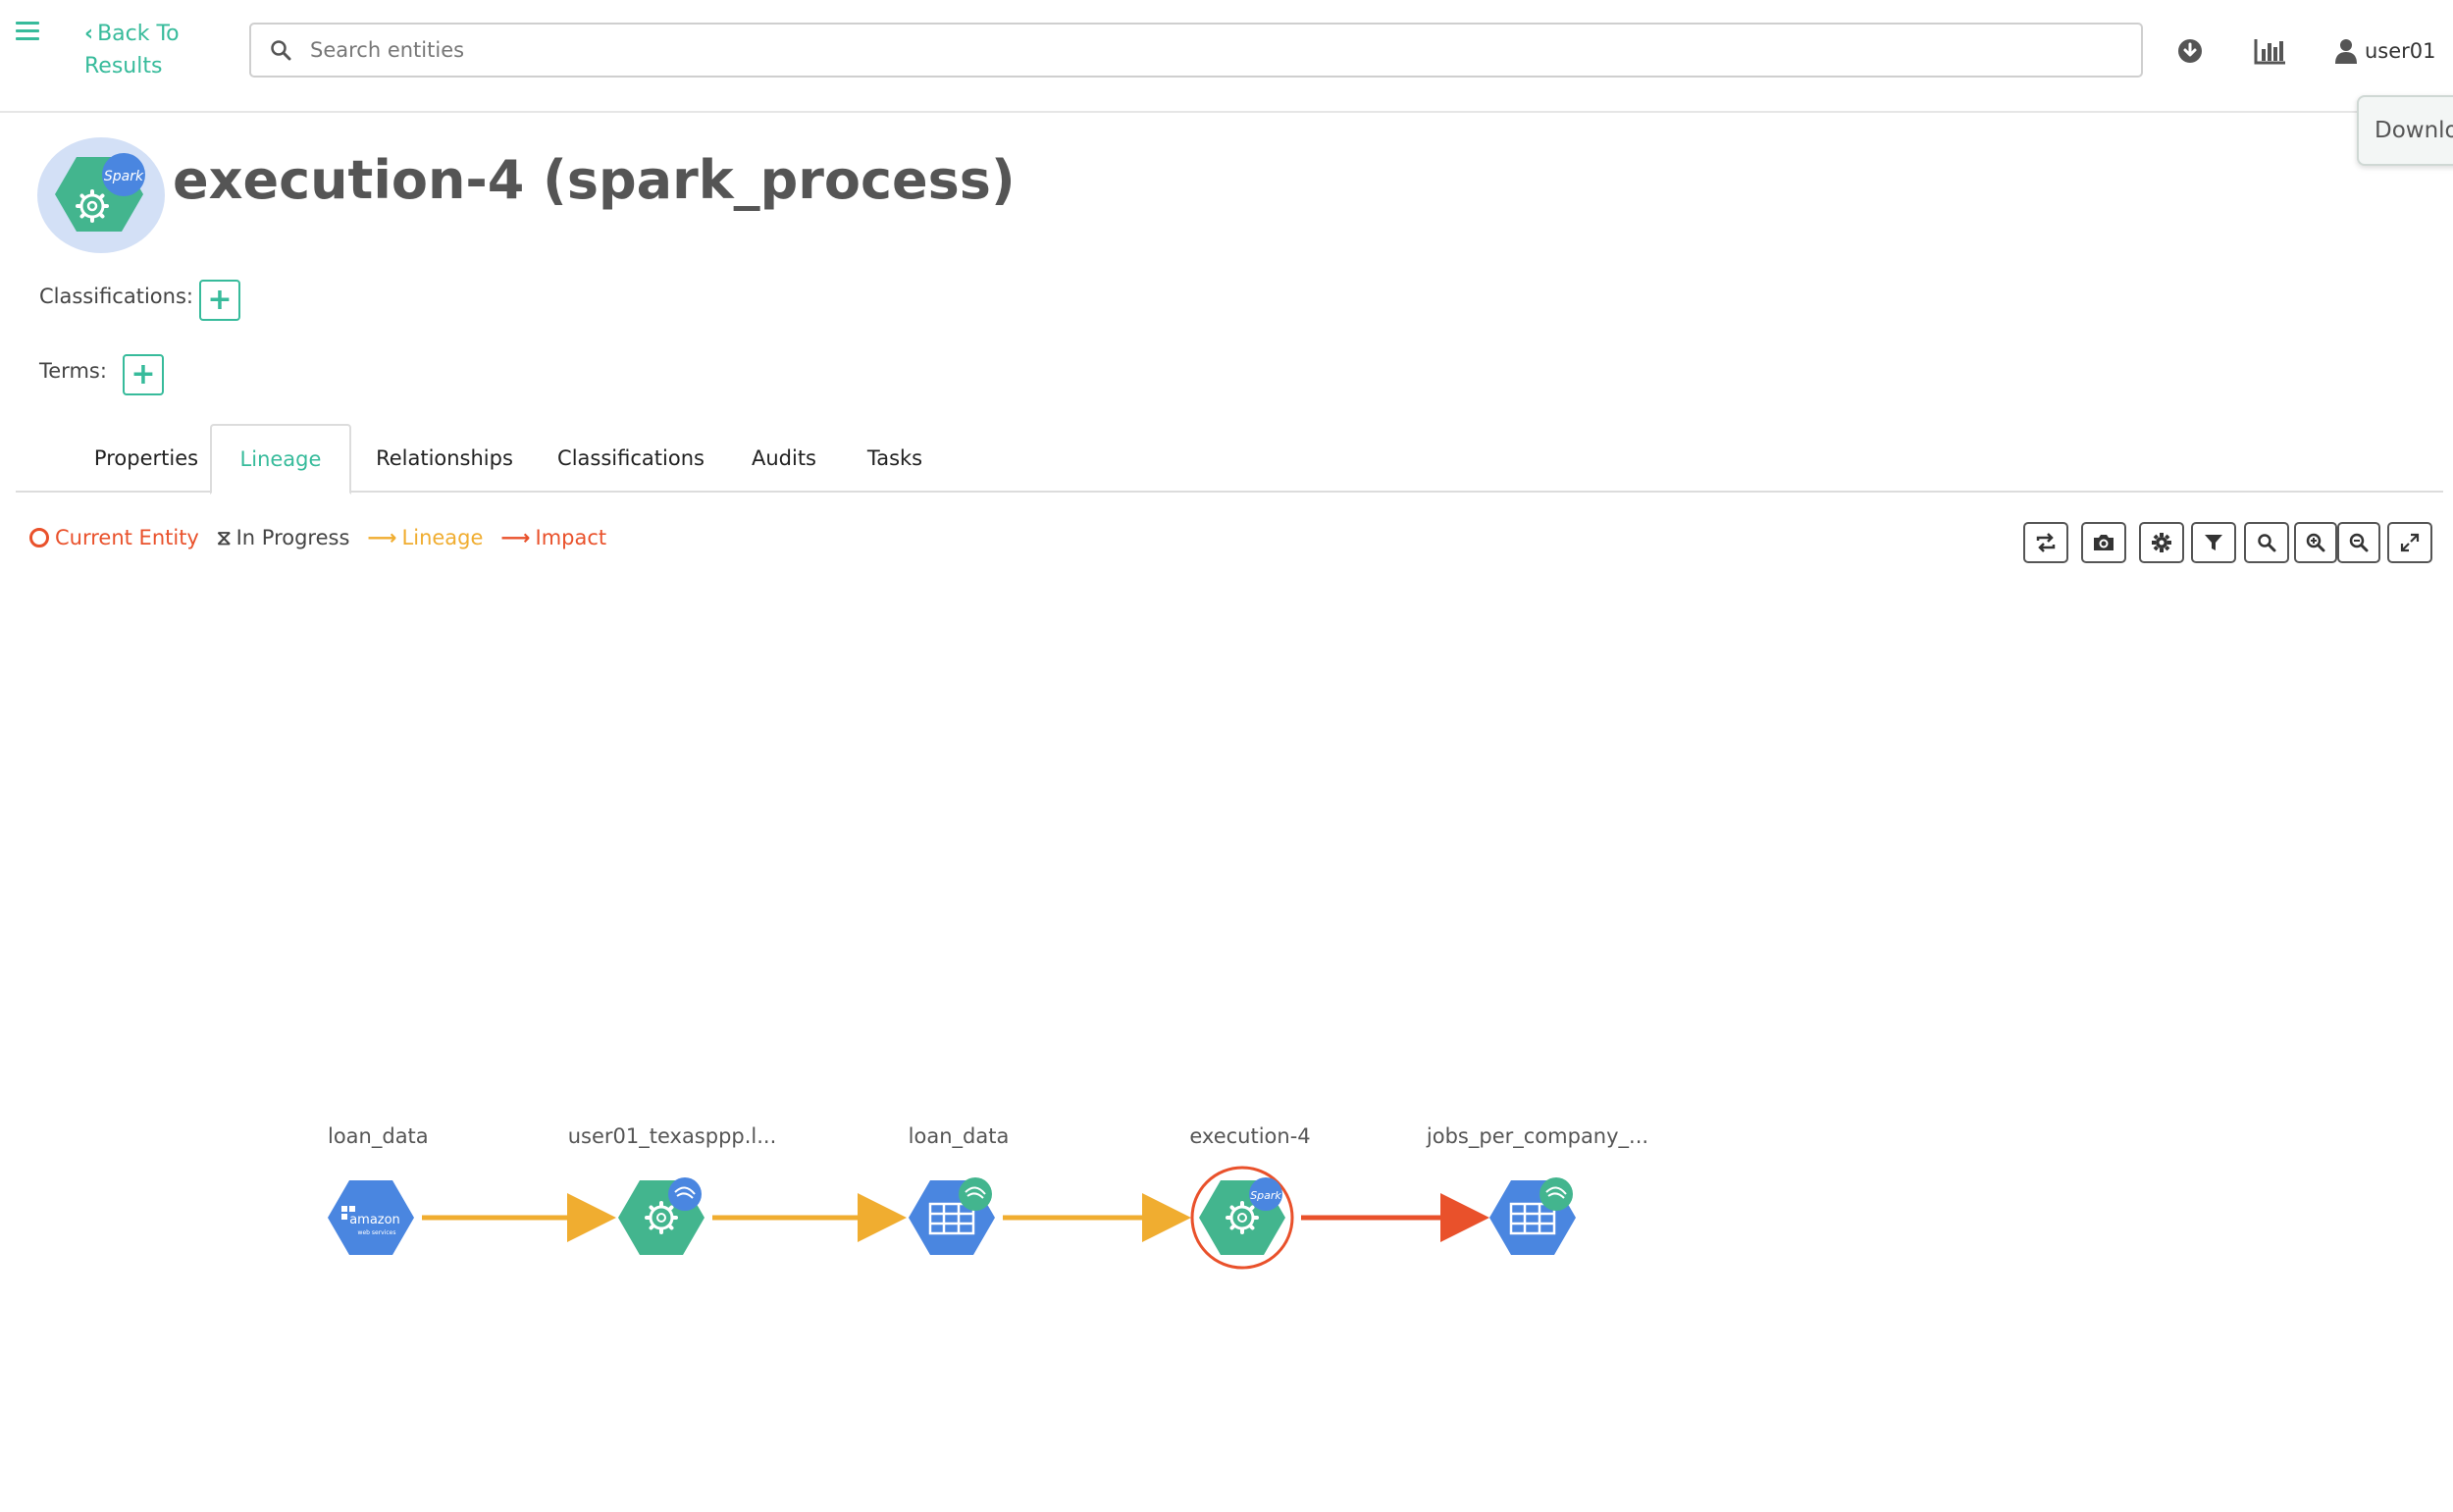 The width and height of the screenshot is (2453, 1512). I want to click on refresh-icon, so click(2046, 542).